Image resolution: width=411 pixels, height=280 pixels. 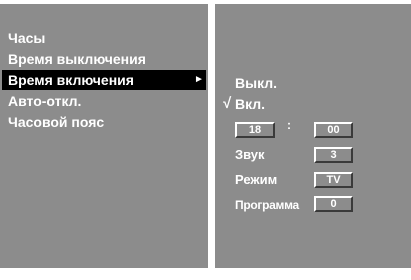 What do you see at coordinates (256, 83) in the screenshot?
I see `option-off: Выкл.` at bounding box center [256, 83].